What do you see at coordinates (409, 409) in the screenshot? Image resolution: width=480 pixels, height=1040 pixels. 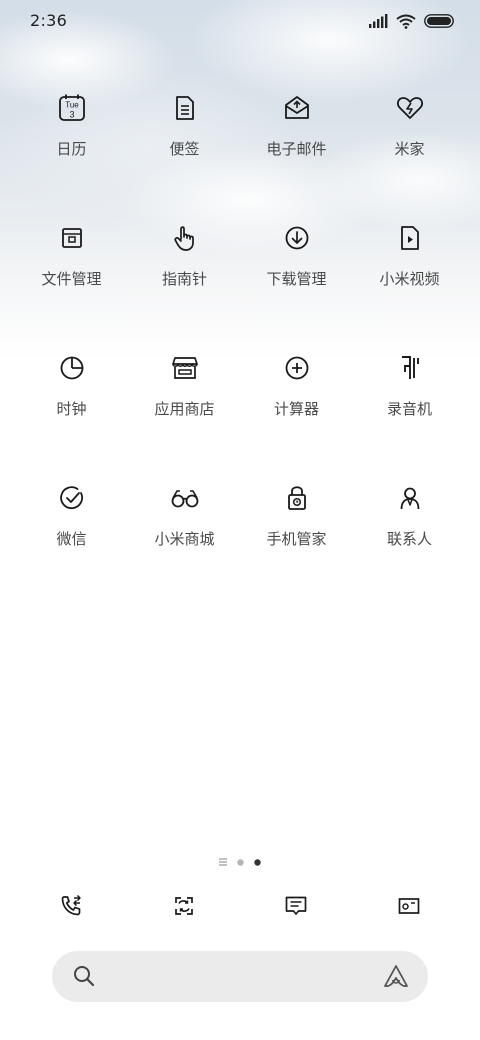 I see `app-label: 录音机` at bounding box center [409, 409].